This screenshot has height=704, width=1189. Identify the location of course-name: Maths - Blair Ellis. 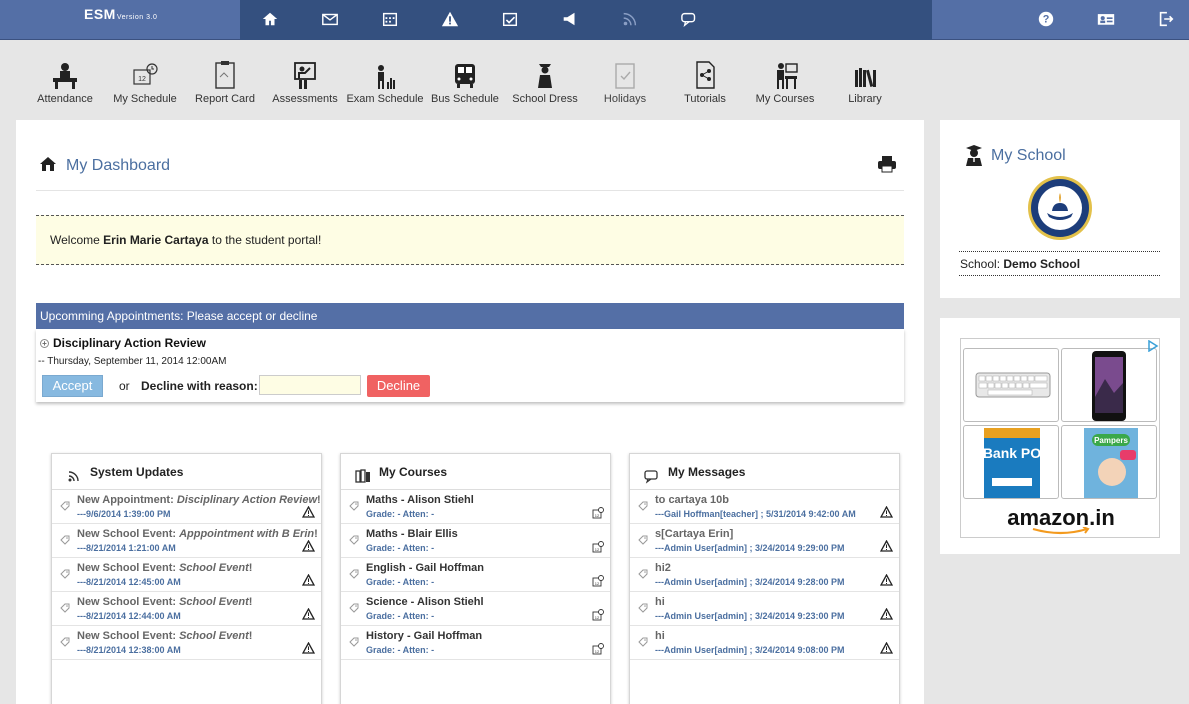
(488, 534).